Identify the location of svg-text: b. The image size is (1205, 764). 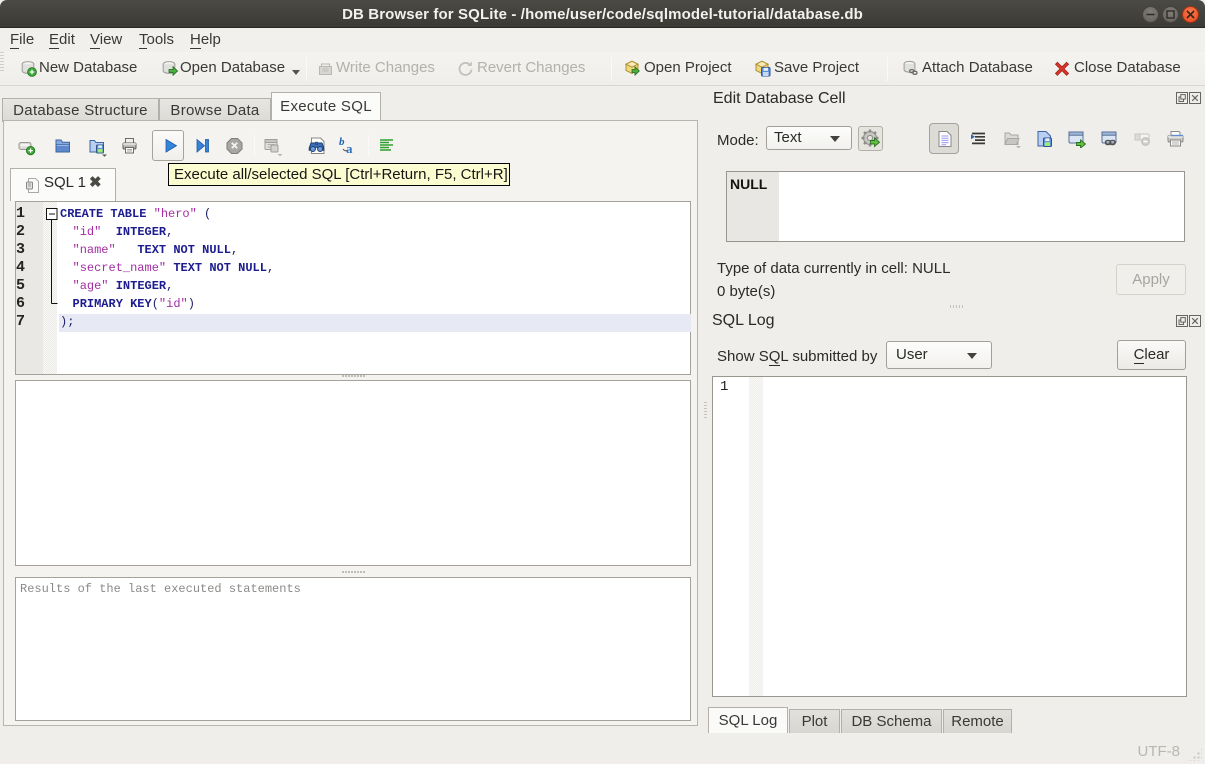
(342, 142).